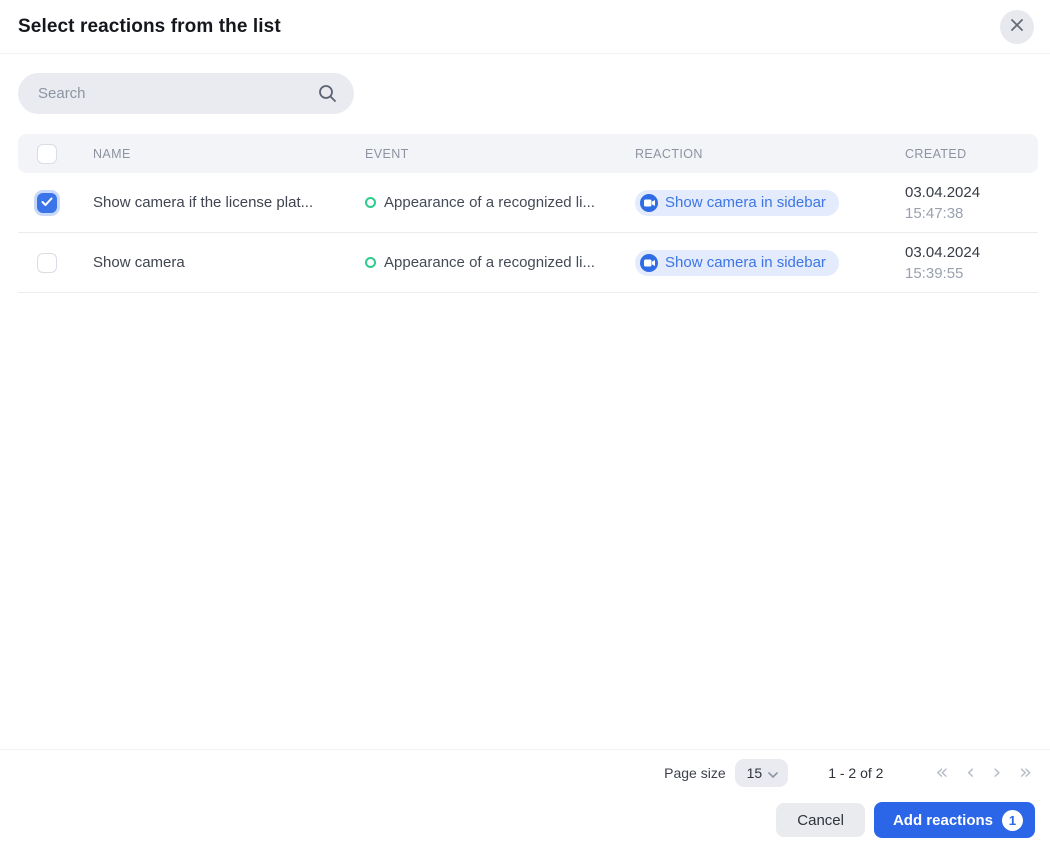 Image resolution: width=1050 pixels, height=857 pixels. What do you see at coordinates (983, 772) in the screenshot?
I see `pagination-arrows: « ‹ › »` at bounding box center [983, 772].